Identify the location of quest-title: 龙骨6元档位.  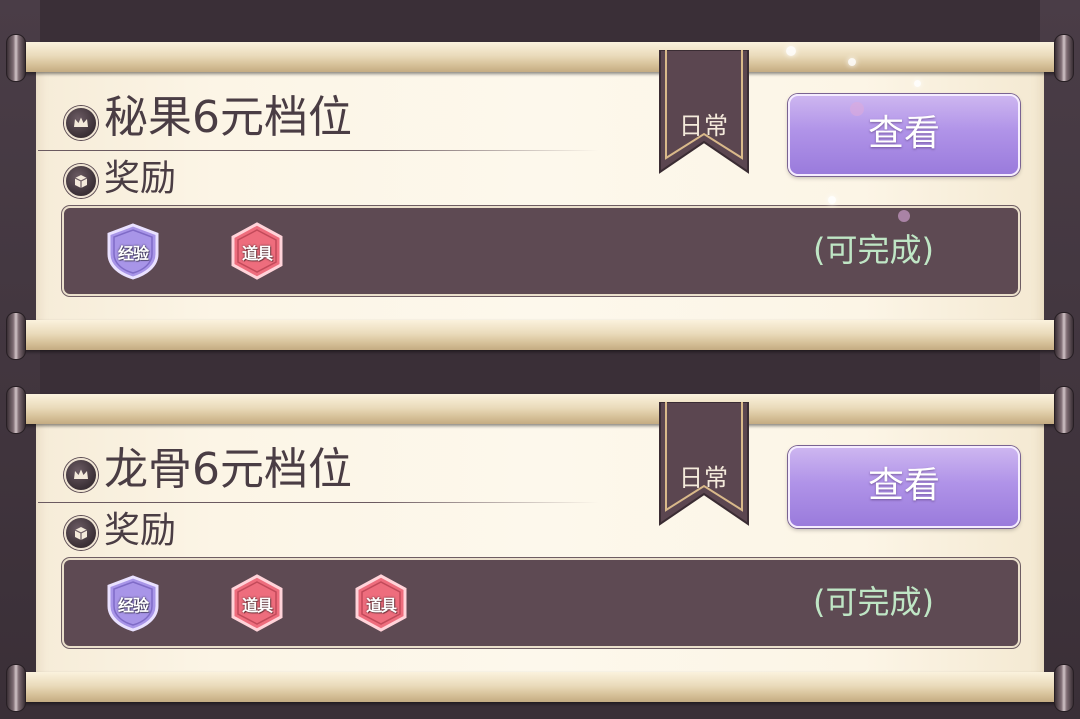
(228, 469).